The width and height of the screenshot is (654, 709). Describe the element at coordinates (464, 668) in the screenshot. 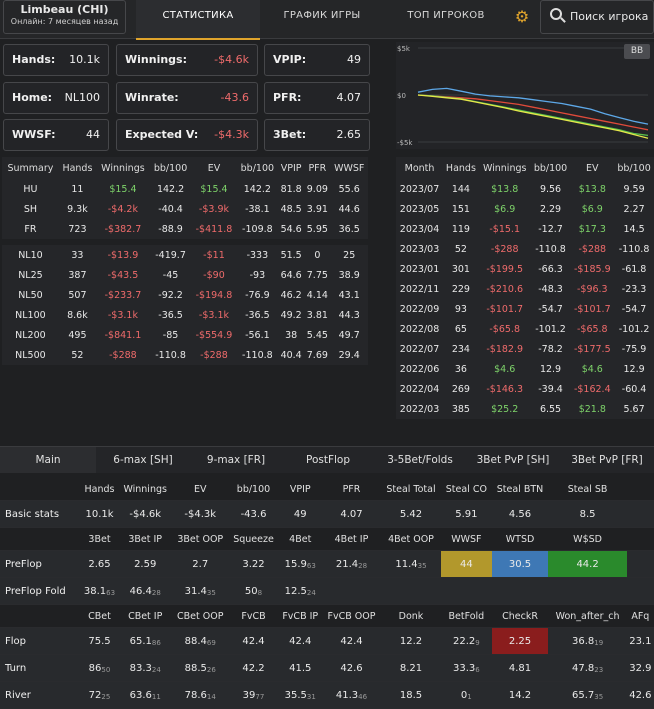

I see `stats-value: 33.3` at that location.